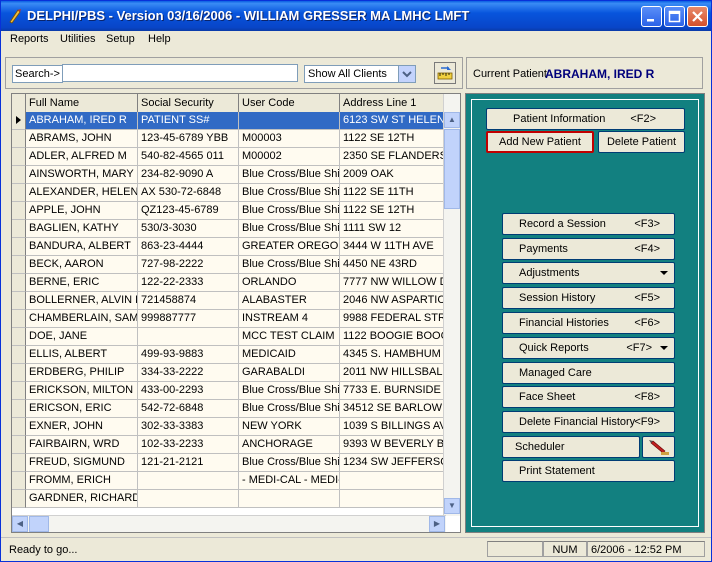 Image resolution: width=712 pixels, height=562 pixels. I want to click on cell-address: 1039 S BILLINGS AVE, so click(393, 427).